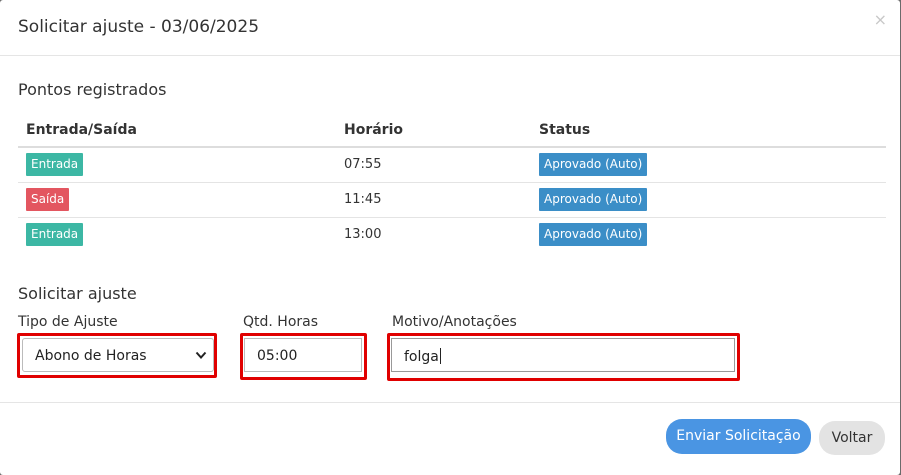 This screenshot has height=475, width=901. I want to click on modal-title: Solicitar ajuste - 03/06/2025, so click(139, 27).